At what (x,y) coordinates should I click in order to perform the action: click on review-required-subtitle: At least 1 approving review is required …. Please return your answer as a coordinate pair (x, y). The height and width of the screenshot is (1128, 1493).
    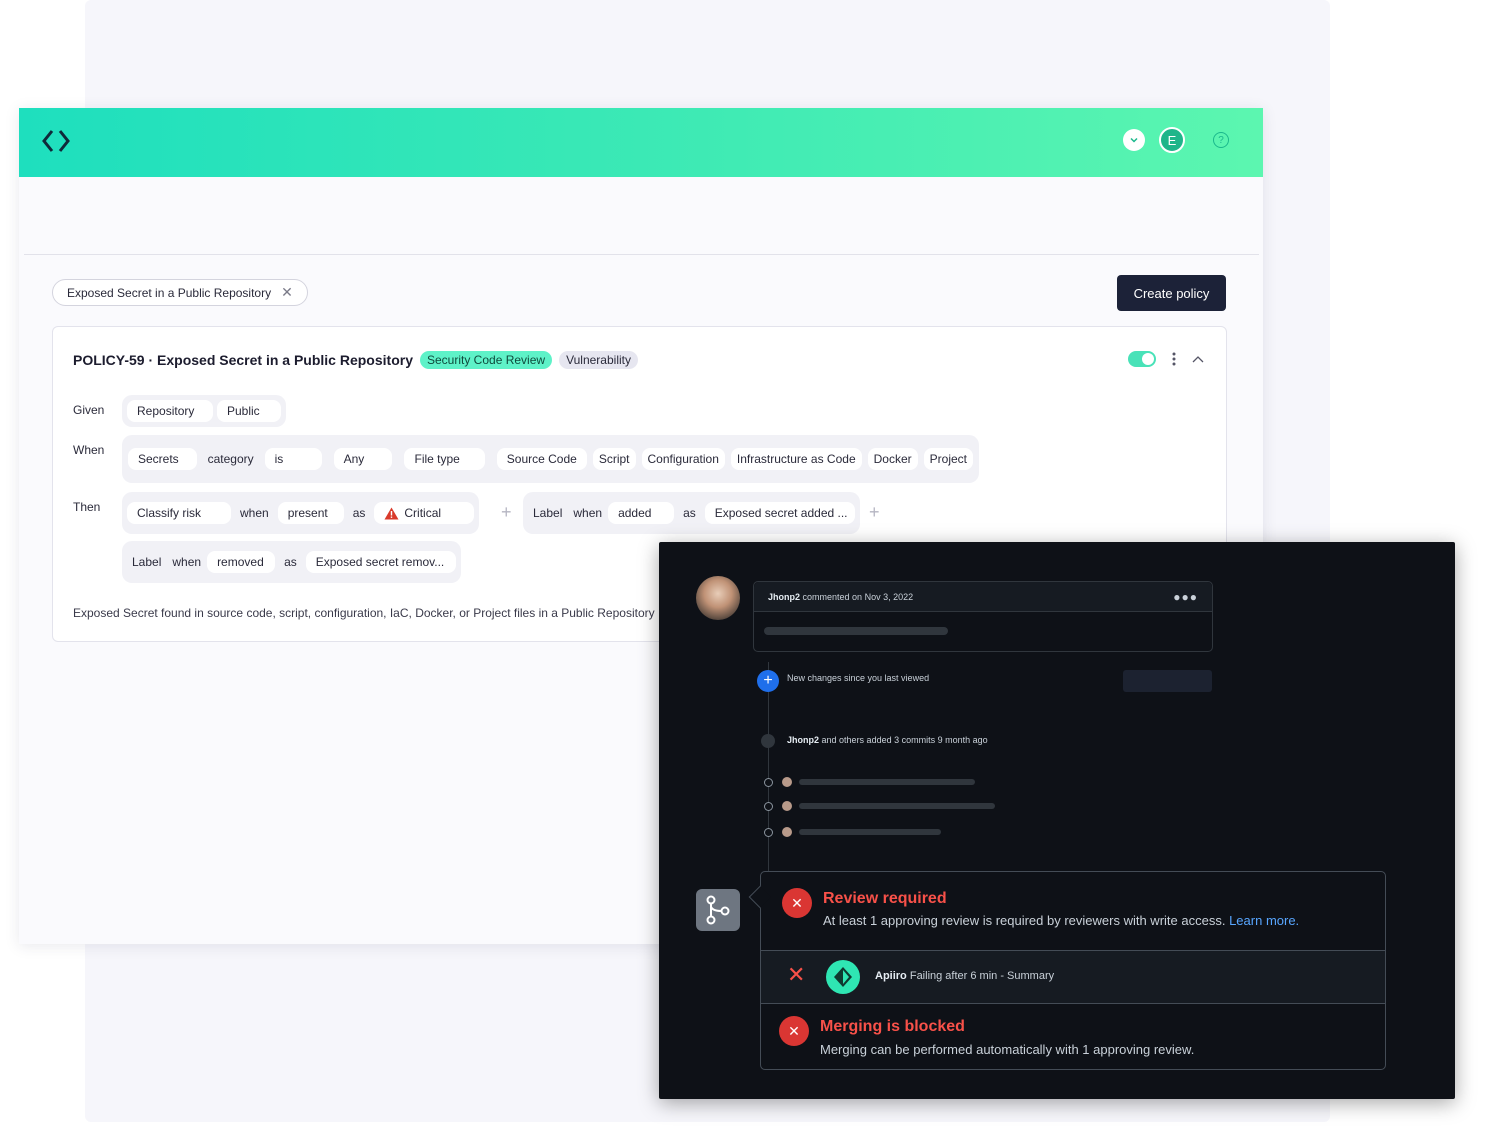
    Looking at the image, I should click on (1061, 920).